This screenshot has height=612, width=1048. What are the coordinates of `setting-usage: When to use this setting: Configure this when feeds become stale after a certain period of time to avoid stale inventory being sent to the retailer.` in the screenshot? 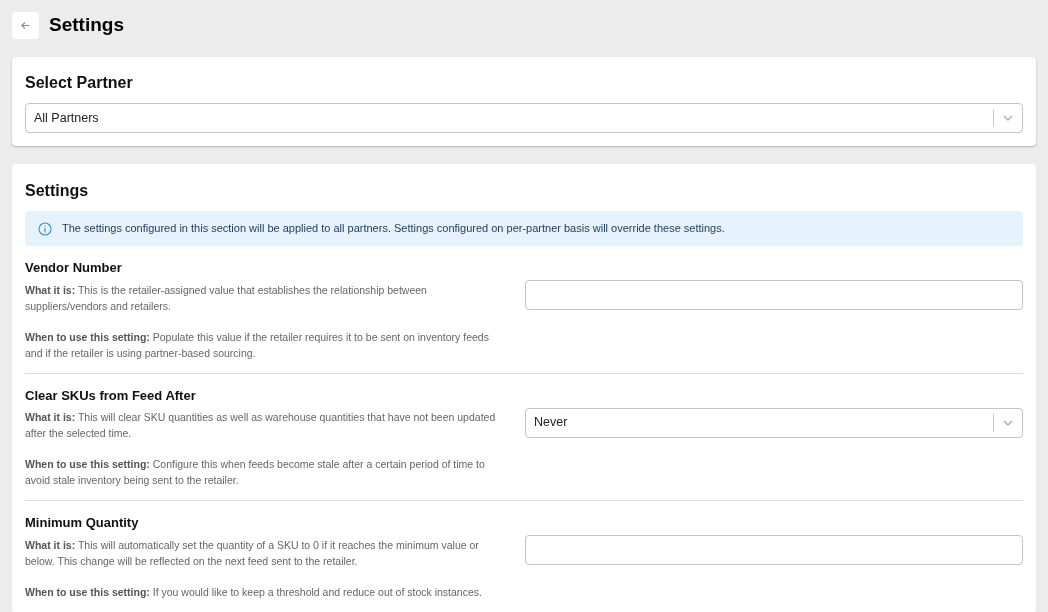 It's located at (255, 472).